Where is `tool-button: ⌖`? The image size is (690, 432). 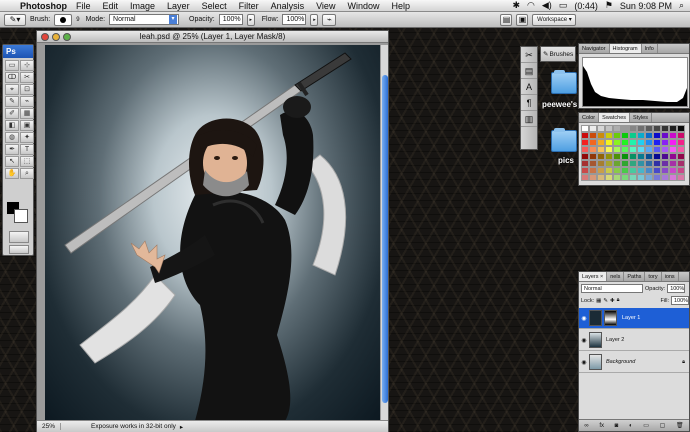 tool-button: ⌖ is located at coordinates (12, 89).